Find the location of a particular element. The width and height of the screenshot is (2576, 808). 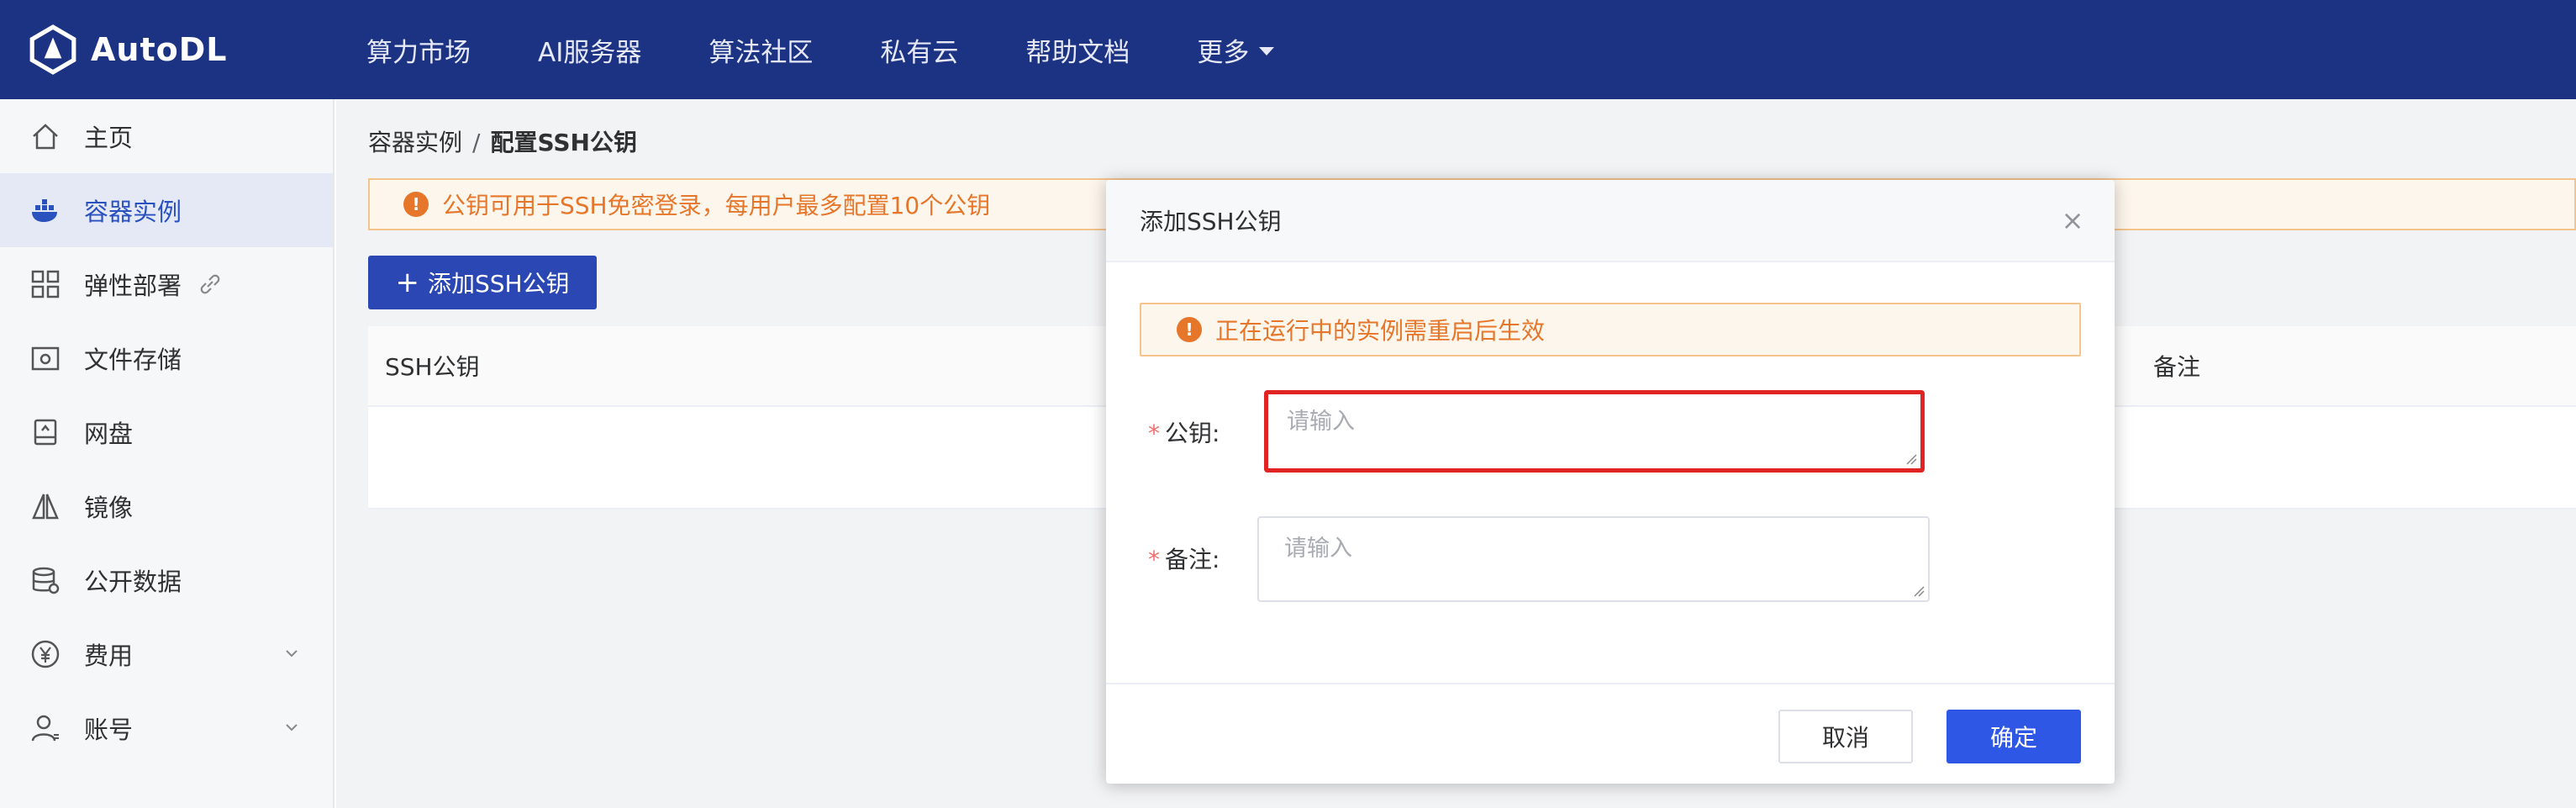

dialog-alert: ! 正在运行中的实例需重启后生效 is located at coordinates (1610, 330).